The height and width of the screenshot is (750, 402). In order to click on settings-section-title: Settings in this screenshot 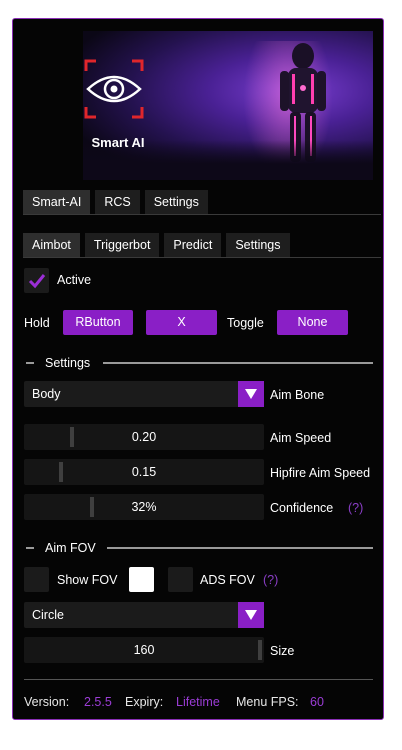, I will do `click(68, 363)`.